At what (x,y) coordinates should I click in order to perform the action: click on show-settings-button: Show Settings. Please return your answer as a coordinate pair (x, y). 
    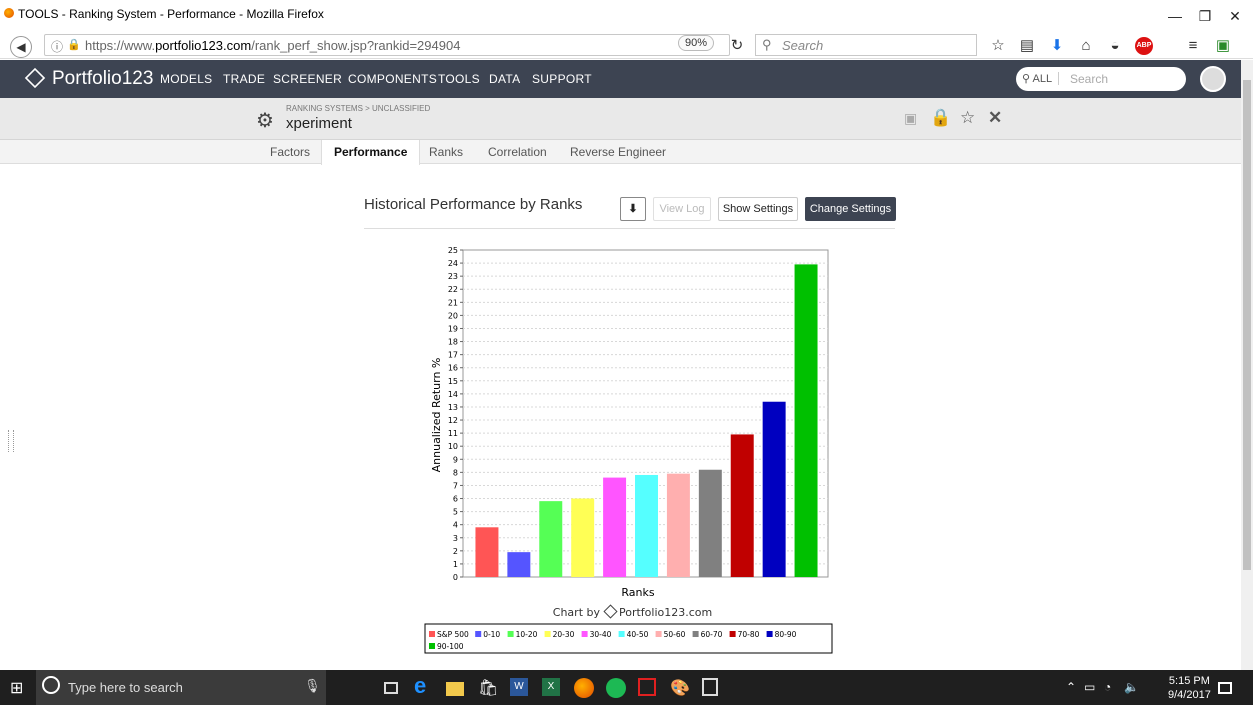
    Looking at the image, I should click on (758, 209).